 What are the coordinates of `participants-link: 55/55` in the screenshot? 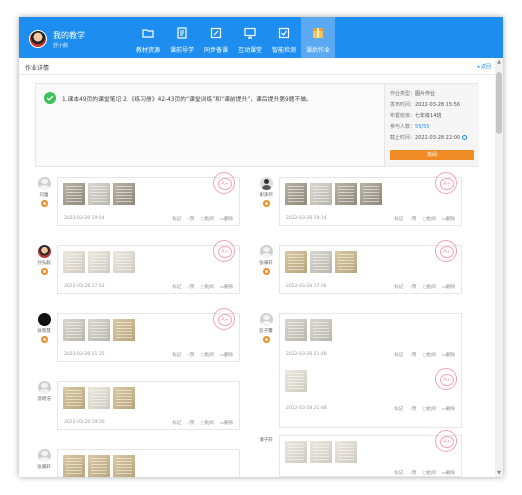 It's located at (422, 127).